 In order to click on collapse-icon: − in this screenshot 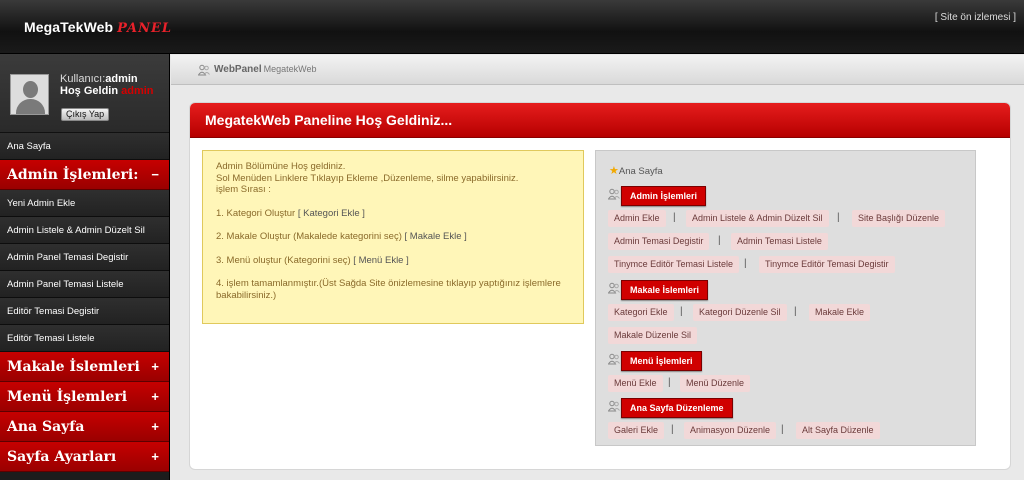, I will do `click(155, 175)`.